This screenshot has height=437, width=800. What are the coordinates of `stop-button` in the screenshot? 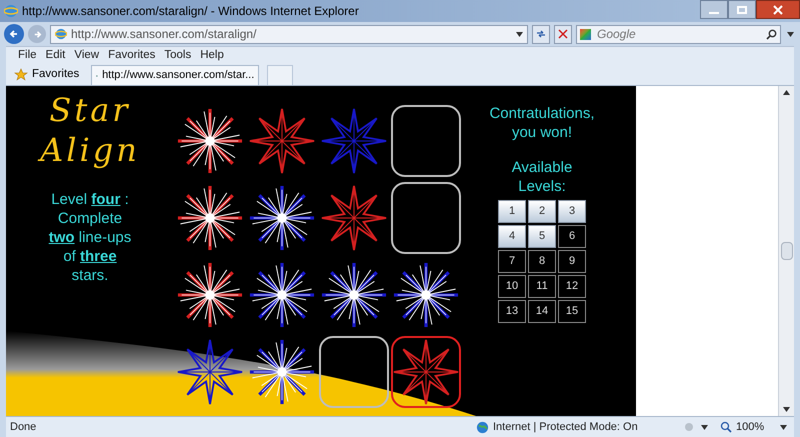 It's located at (563, 34).